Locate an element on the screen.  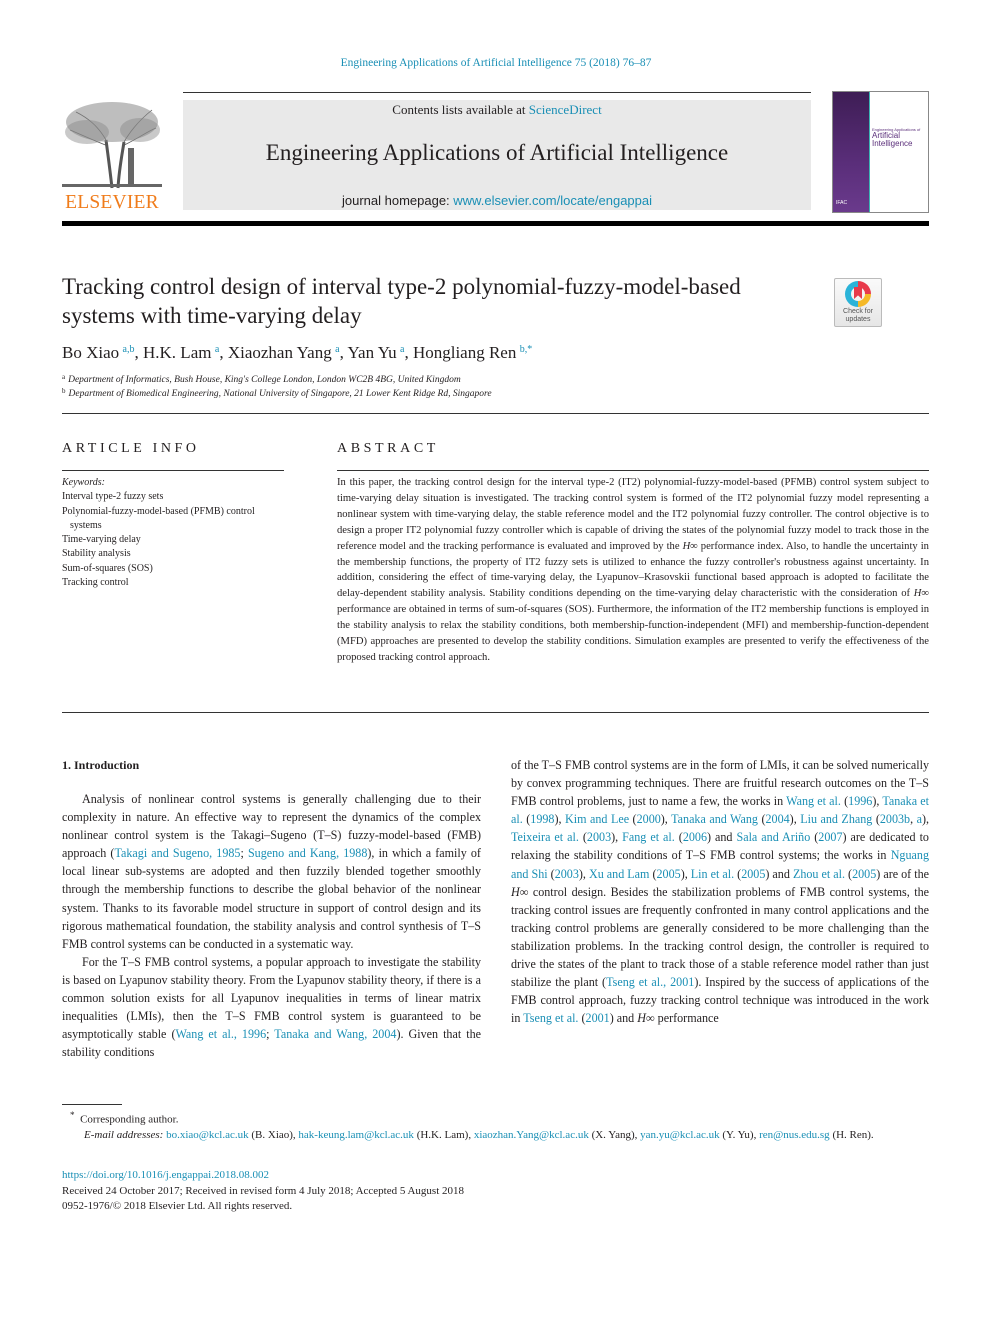
affiliation-mark: b is located at coordinates (64, 391).